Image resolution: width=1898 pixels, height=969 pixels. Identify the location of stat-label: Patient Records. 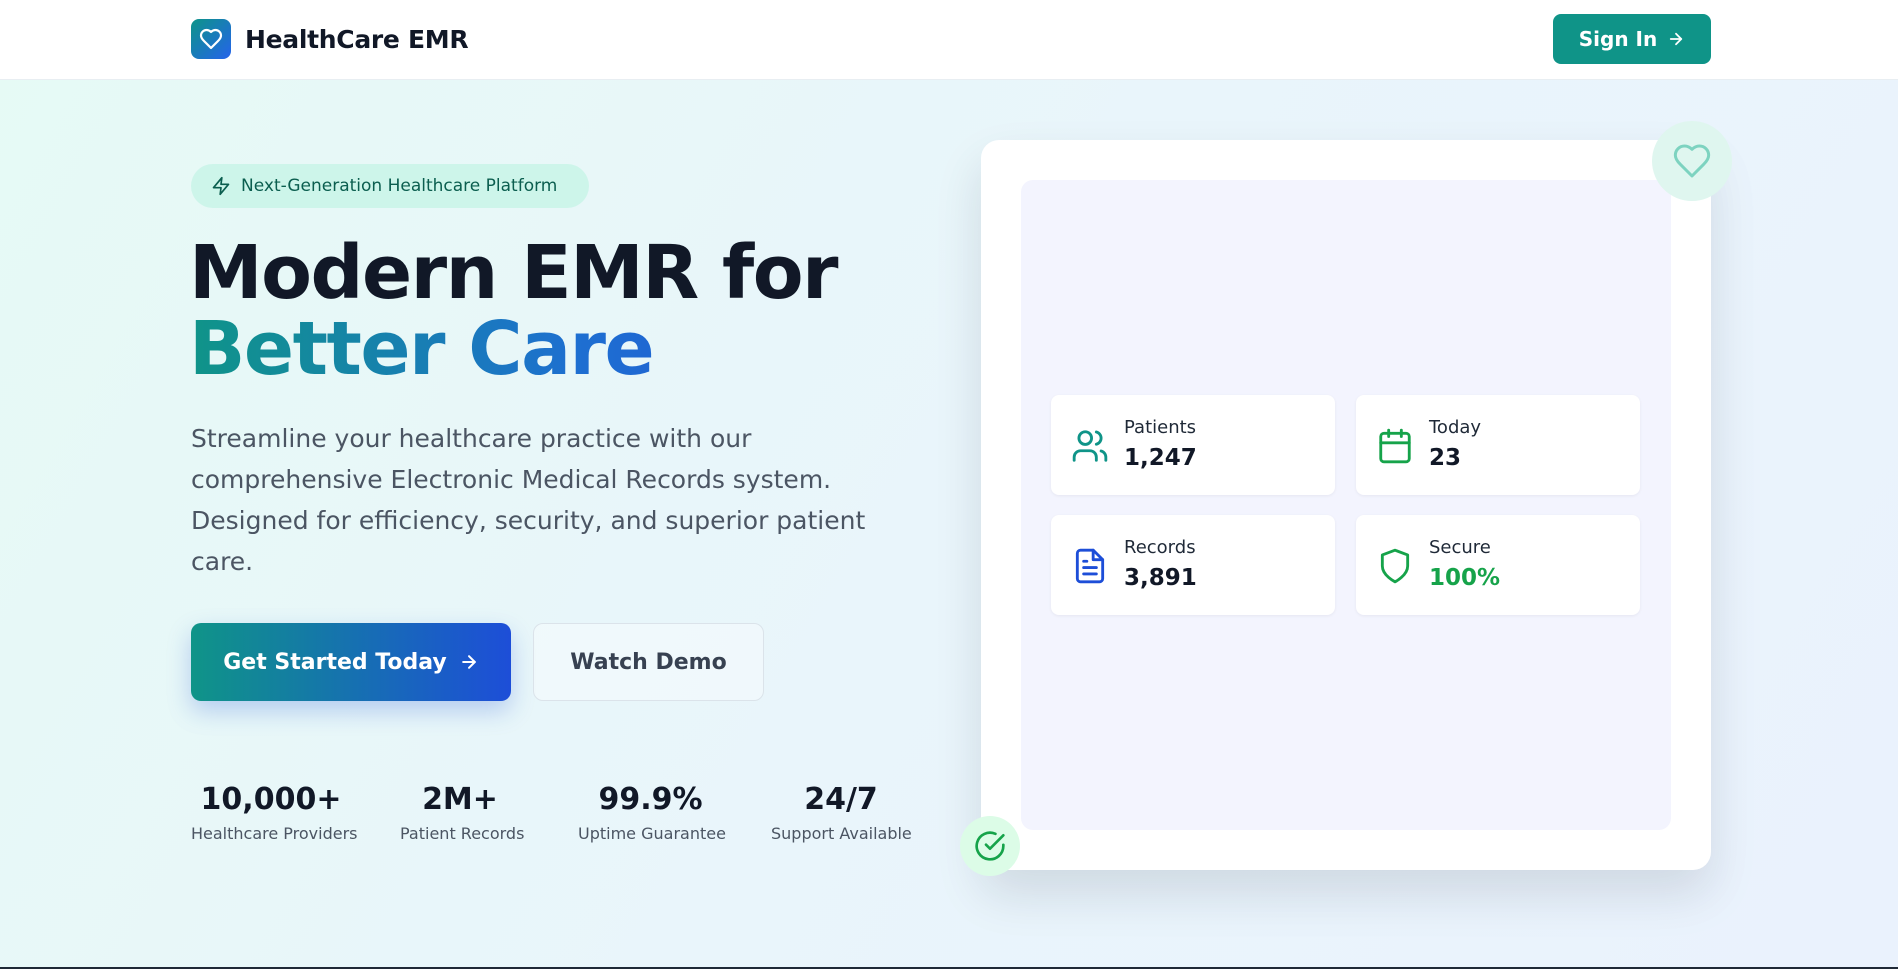
(462, 833).